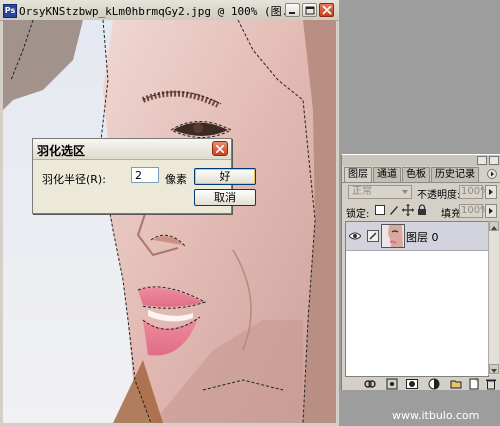 This screenshot has width=500, height=426. Describe the element at coordinates (493, 298) in the screenshot. I see `layers-scrollbar` at that location.